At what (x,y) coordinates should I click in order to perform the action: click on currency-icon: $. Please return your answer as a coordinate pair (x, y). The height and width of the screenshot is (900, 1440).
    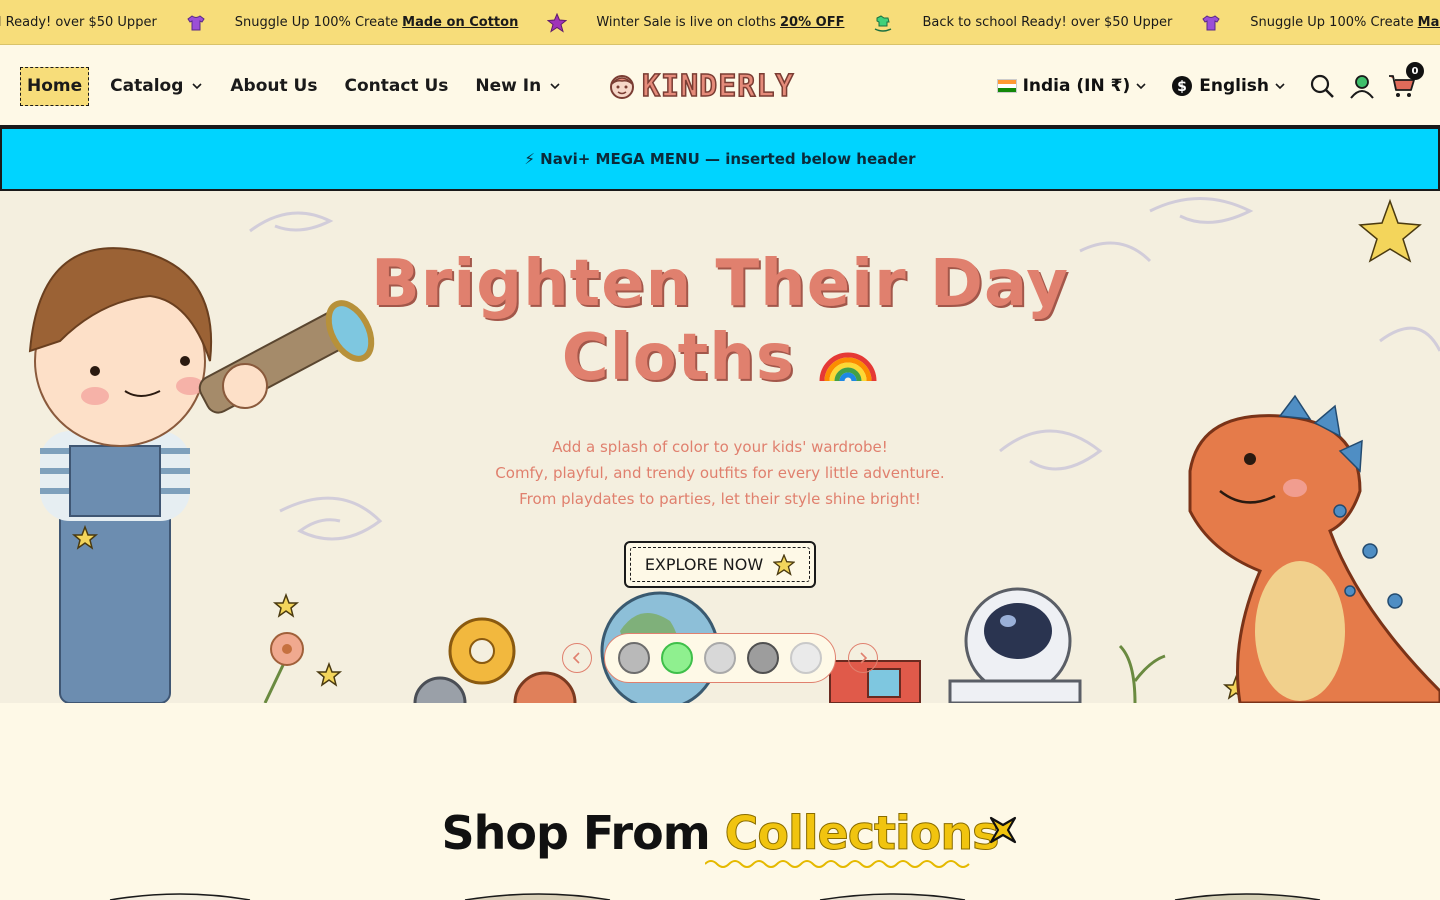
    Looking at the image, I should click on (1182, 86).